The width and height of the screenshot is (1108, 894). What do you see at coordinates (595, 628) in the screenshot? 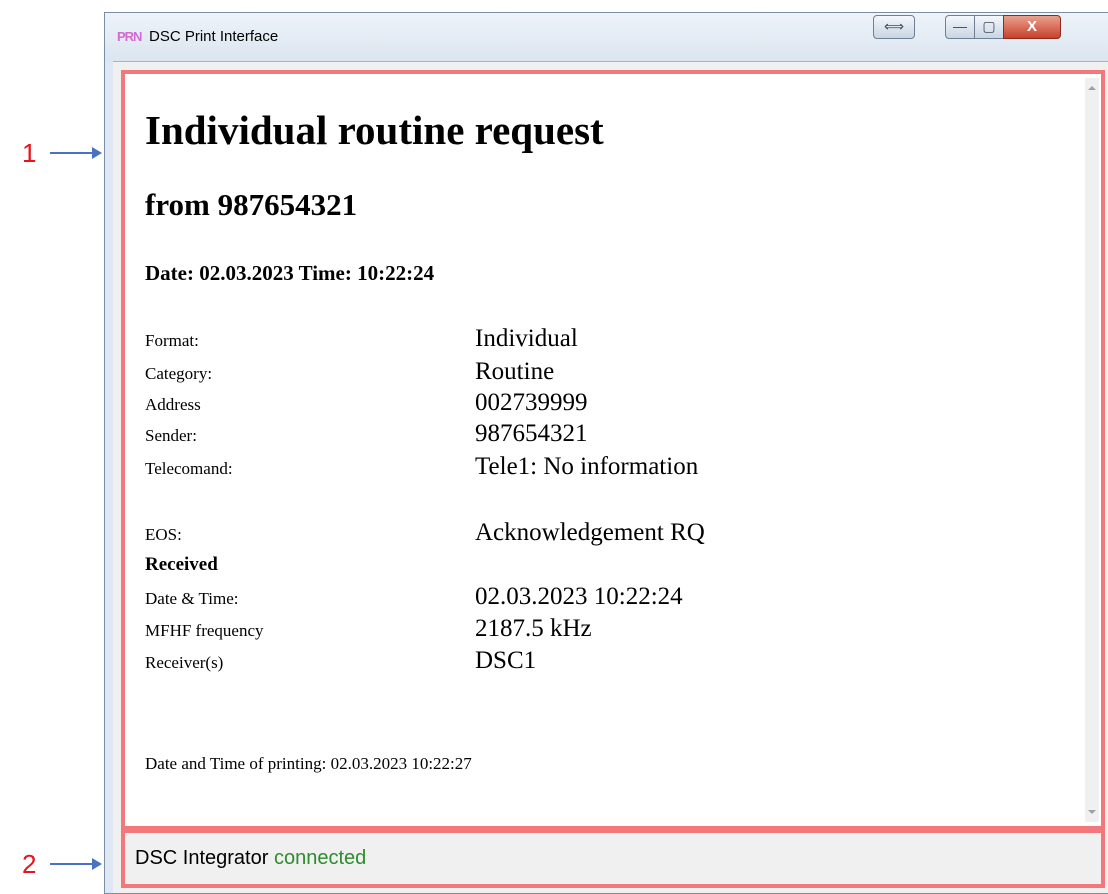
I see `field-frequency: MFHF frequency 2187.5 kHz` at bounding box center [595, 628].